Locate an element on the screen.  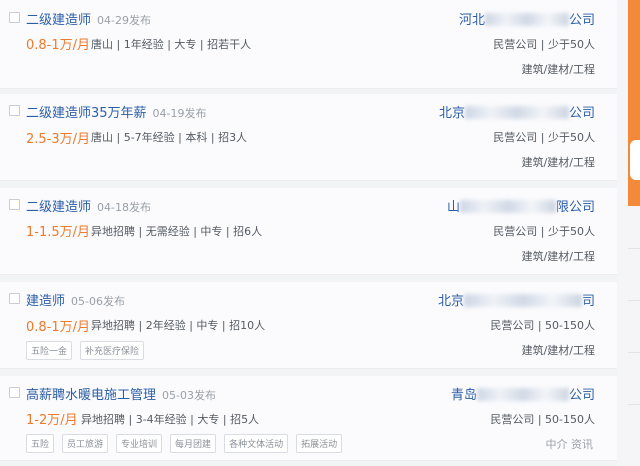
company-name-start: 青岛 is located at coordinates (463, 395).